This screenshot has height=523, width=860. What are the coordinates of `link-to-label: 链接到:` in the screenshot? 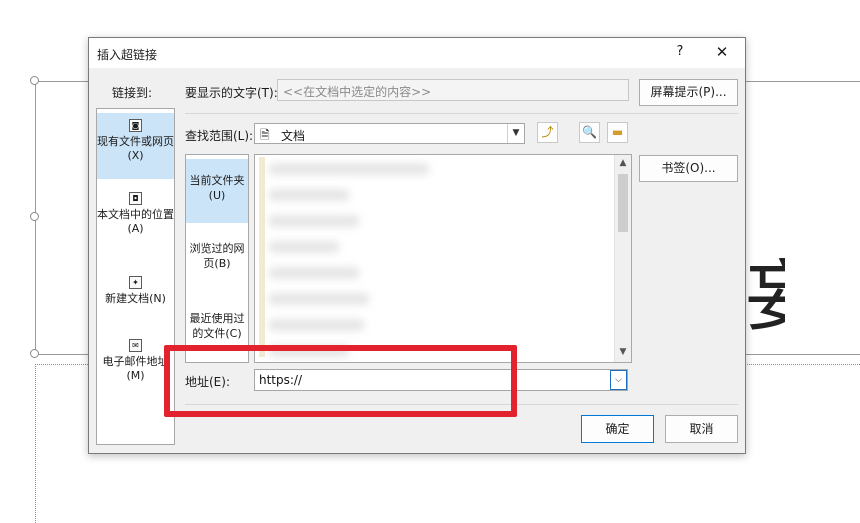 It's located at (132, 93).